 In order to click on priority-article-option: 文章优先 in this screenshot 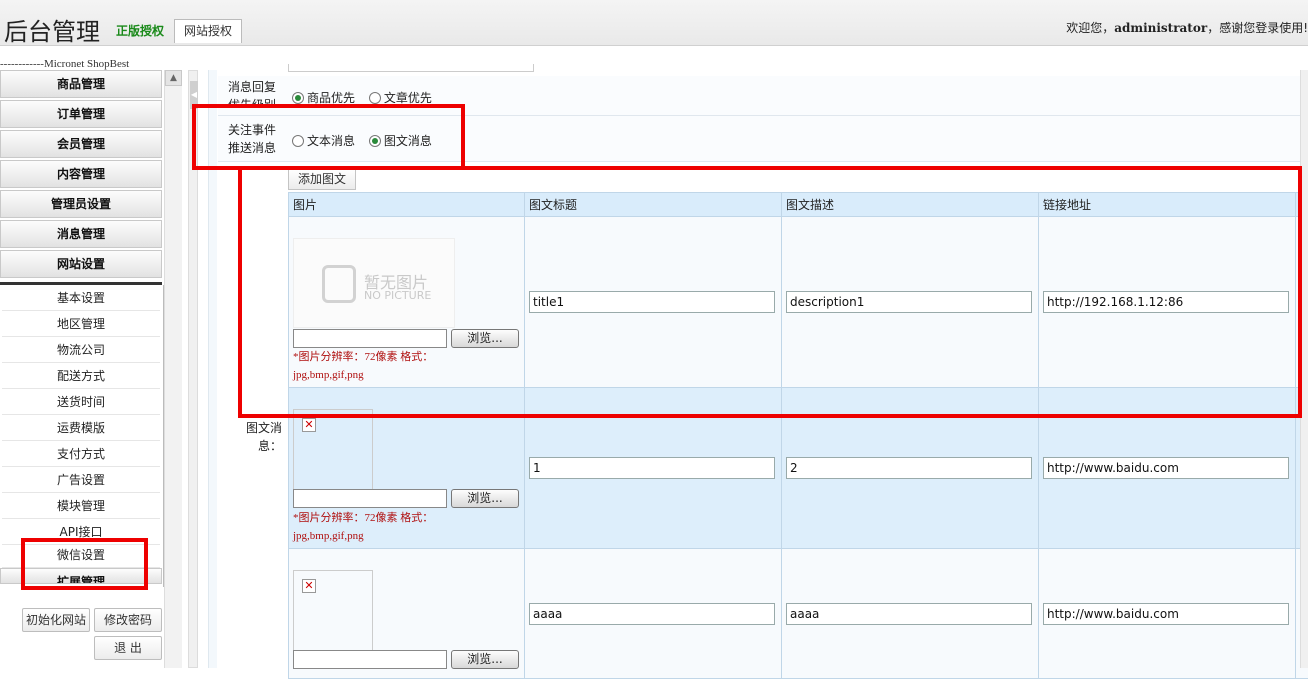, I will do `click(400, 98)`.